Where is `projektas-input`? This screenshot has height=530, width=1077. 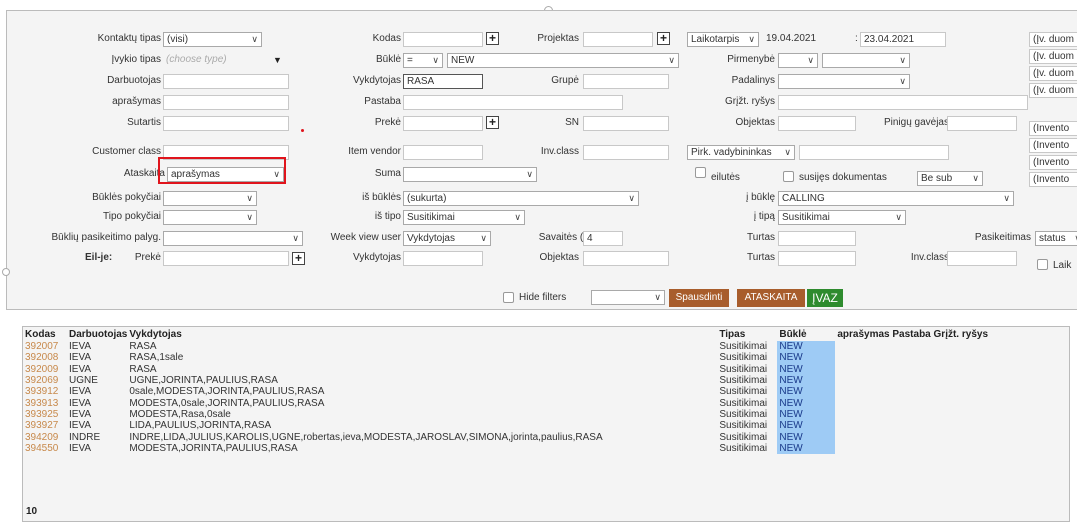 projektas-input is located at coordinates (618, 39).